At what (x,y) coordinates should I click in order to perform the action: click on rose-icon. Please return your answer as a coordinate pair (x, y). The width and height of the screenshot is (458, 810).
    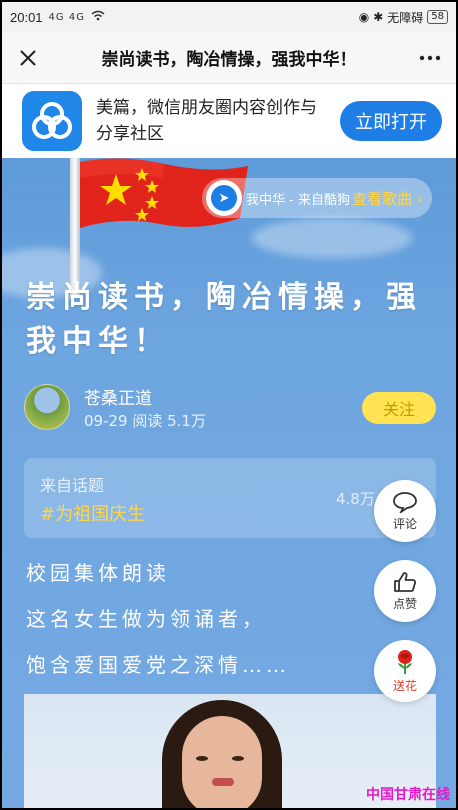
    Looking at the image, I should click on (405, 661).